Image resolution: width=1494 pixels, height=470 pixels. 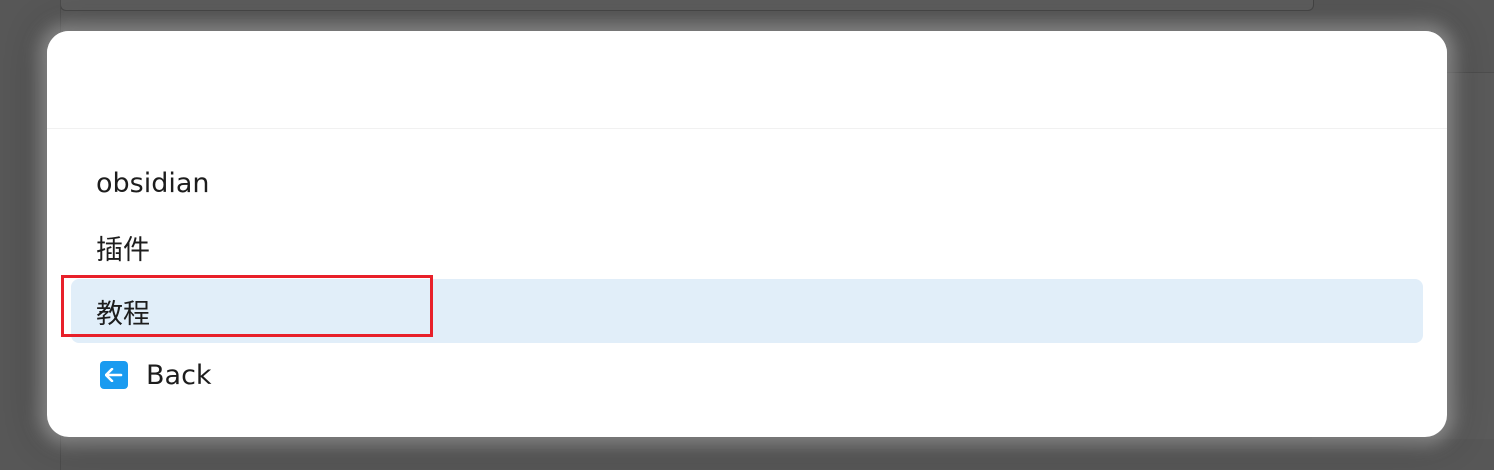 I want to click on list-item-label: obsidian, so click(x=153, y=183).